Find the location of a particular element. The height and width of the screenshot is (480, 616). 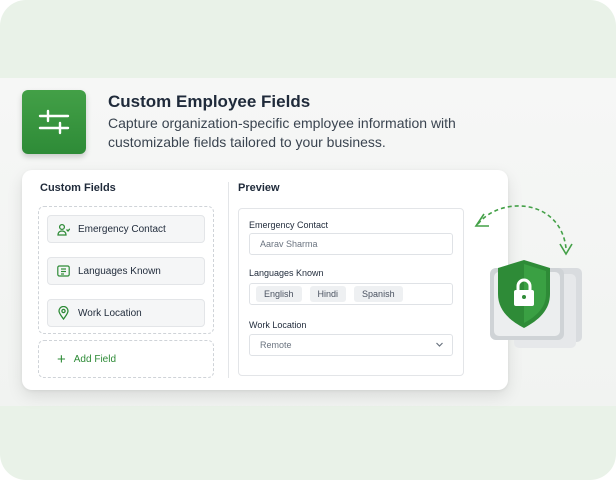

security-shield-illustration is located at coordinates (539, 298).